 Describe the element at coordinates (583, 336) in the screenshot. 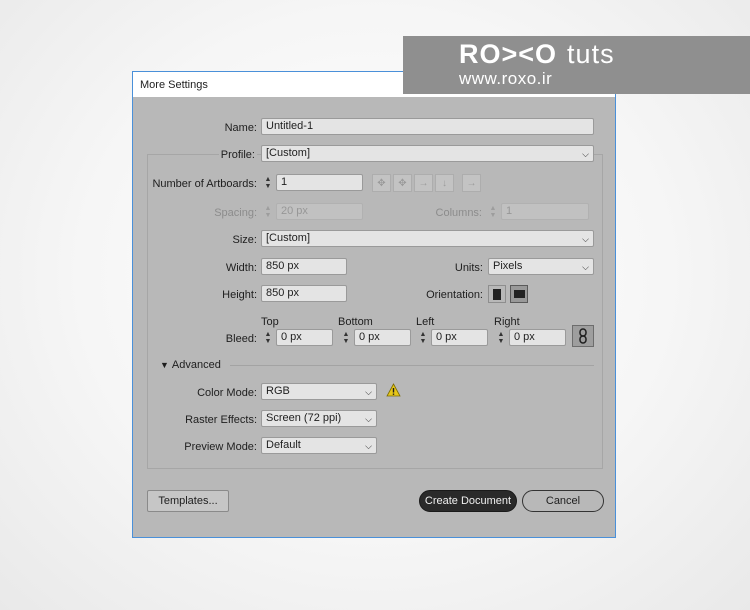

I see `chain-link-icon` at that location.